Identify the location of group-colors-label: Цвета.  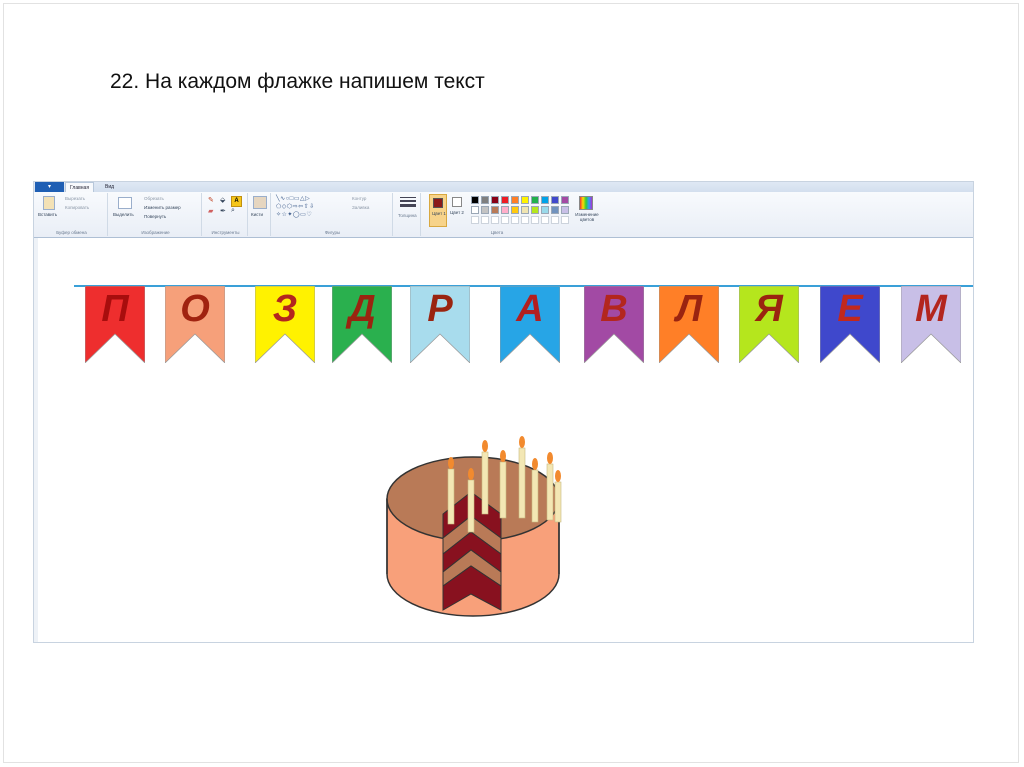
(497, 232).